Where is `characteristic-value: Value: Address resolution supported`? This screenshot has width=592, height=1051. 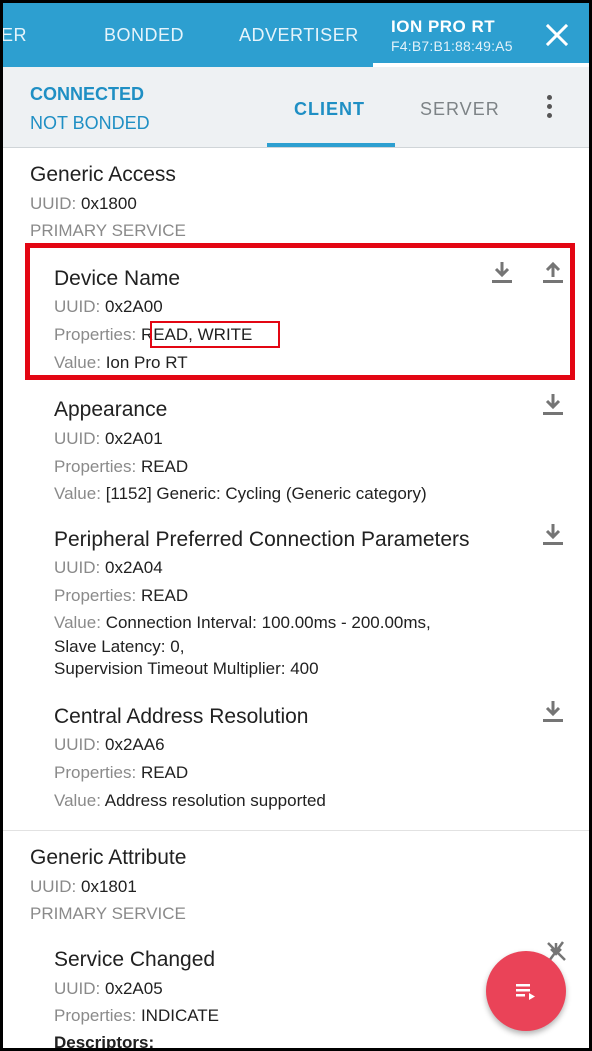 characteristic-value: Value: Address resolution supported is located at coordinates (190, 801).